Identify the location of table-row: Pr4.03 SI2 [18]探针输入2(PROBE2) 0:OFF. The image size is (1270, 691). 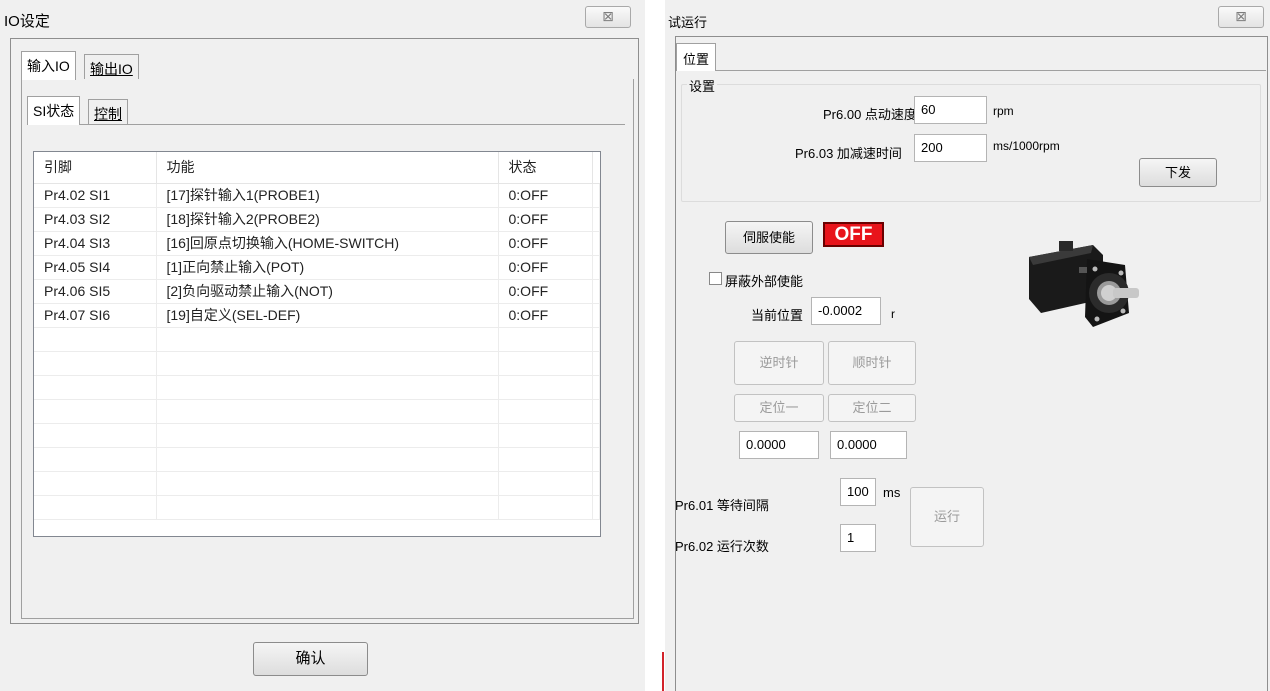
(317, 219).